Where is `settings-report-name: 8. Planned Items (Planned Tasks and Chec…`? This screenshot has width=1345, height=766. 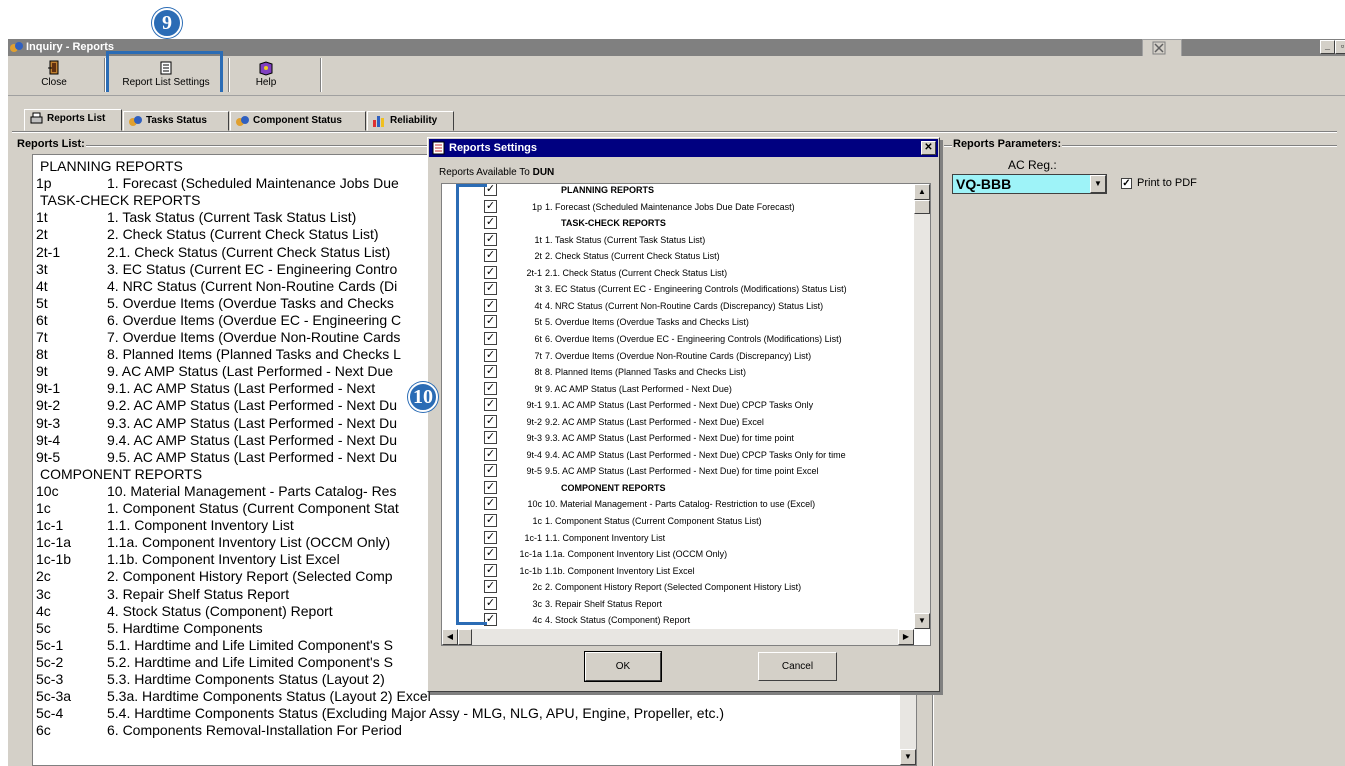
settings-report-name: 8. Planned Items (Planned Tasks and Chec… is located at coordinates (645, 372).